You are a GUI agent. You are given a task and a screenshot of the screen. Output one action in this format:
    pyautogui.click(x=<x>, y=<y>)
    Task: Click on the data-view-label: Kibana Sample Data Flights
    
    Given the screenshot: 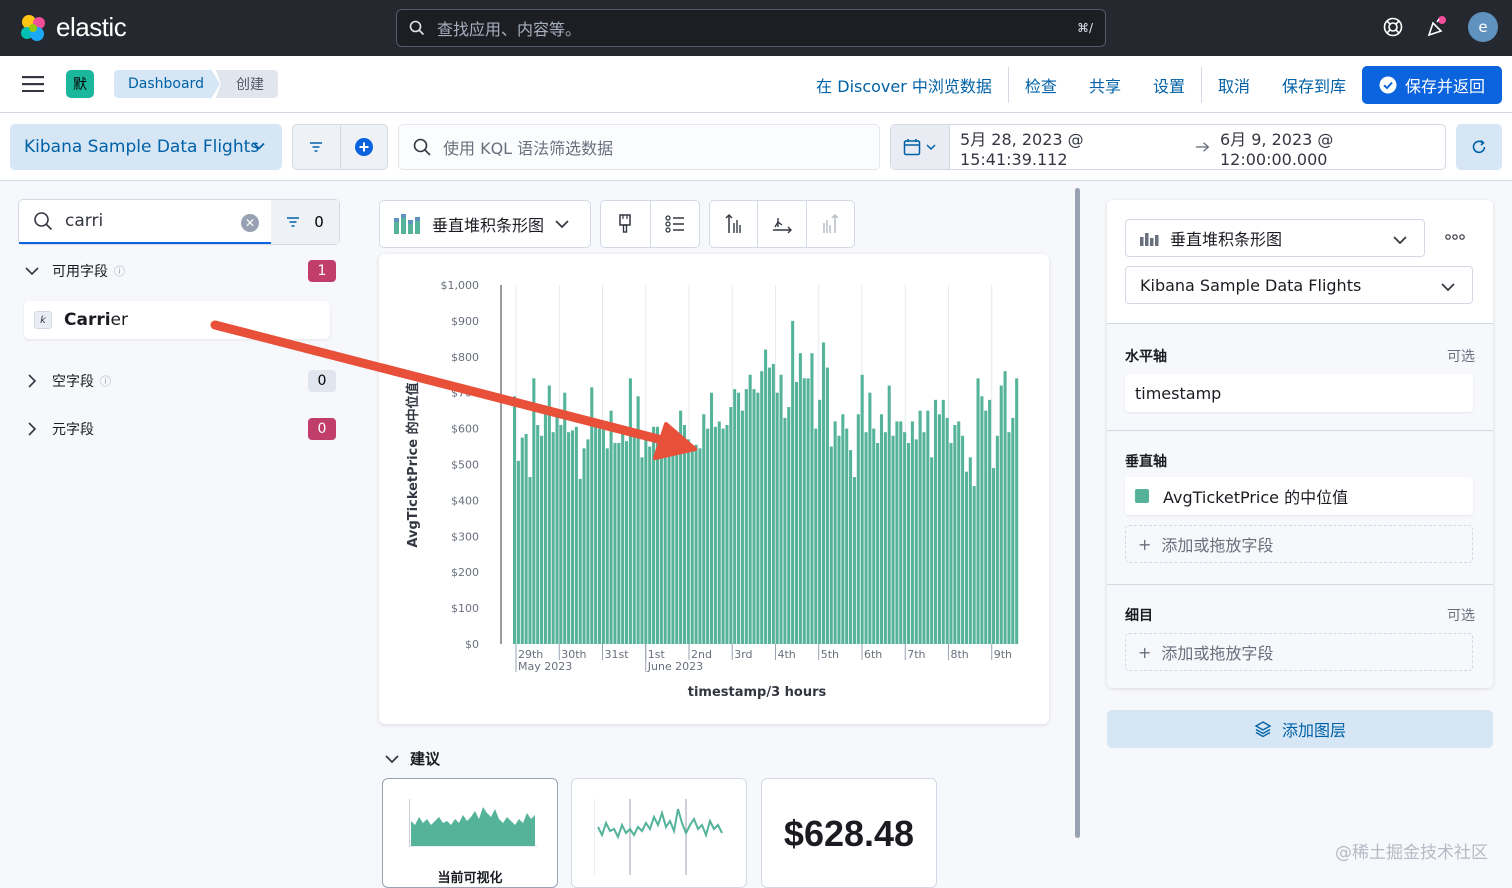 What is the action you would take?
    pyautogui.click(x=142, y=147)
    